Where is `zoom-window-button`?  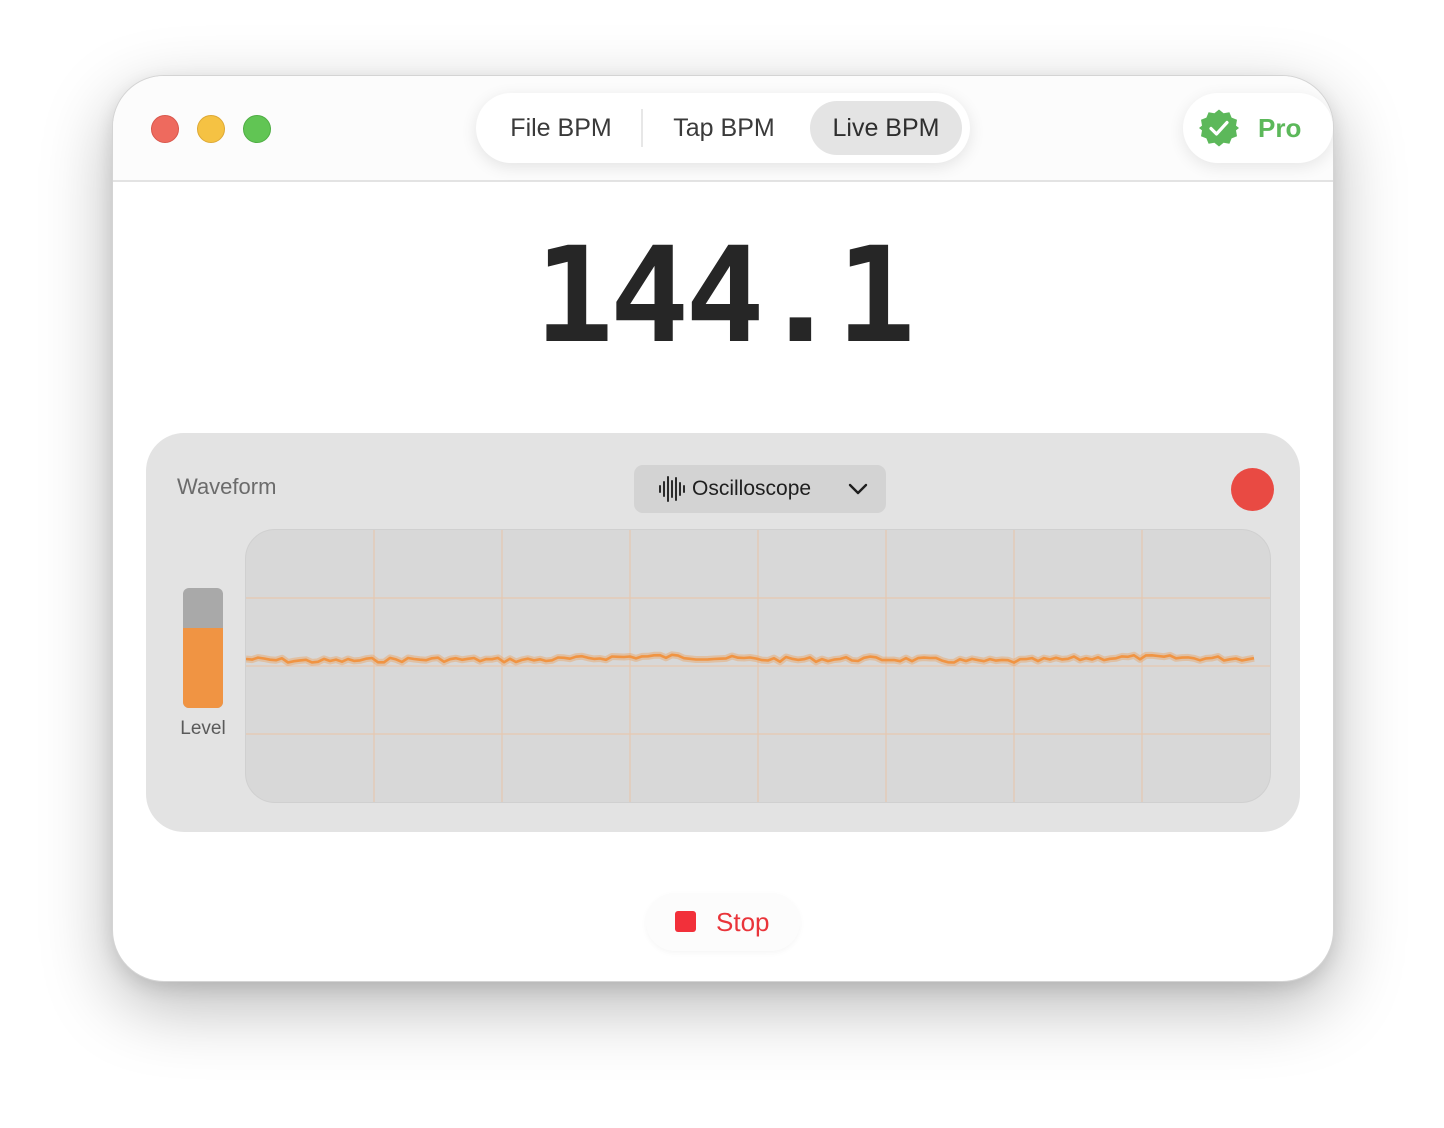 zoom-window-button is located at coordinates (257, 129).